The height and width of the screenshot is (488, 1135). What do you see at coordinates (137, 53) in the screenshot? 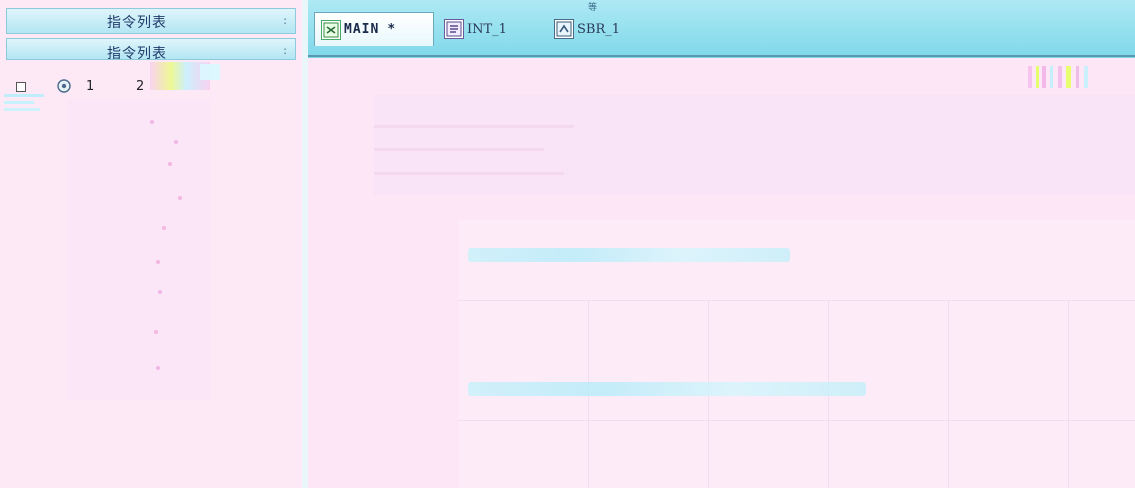
I see `instruction-list-title-2: 指令列表` at bounding box center [137, 53].